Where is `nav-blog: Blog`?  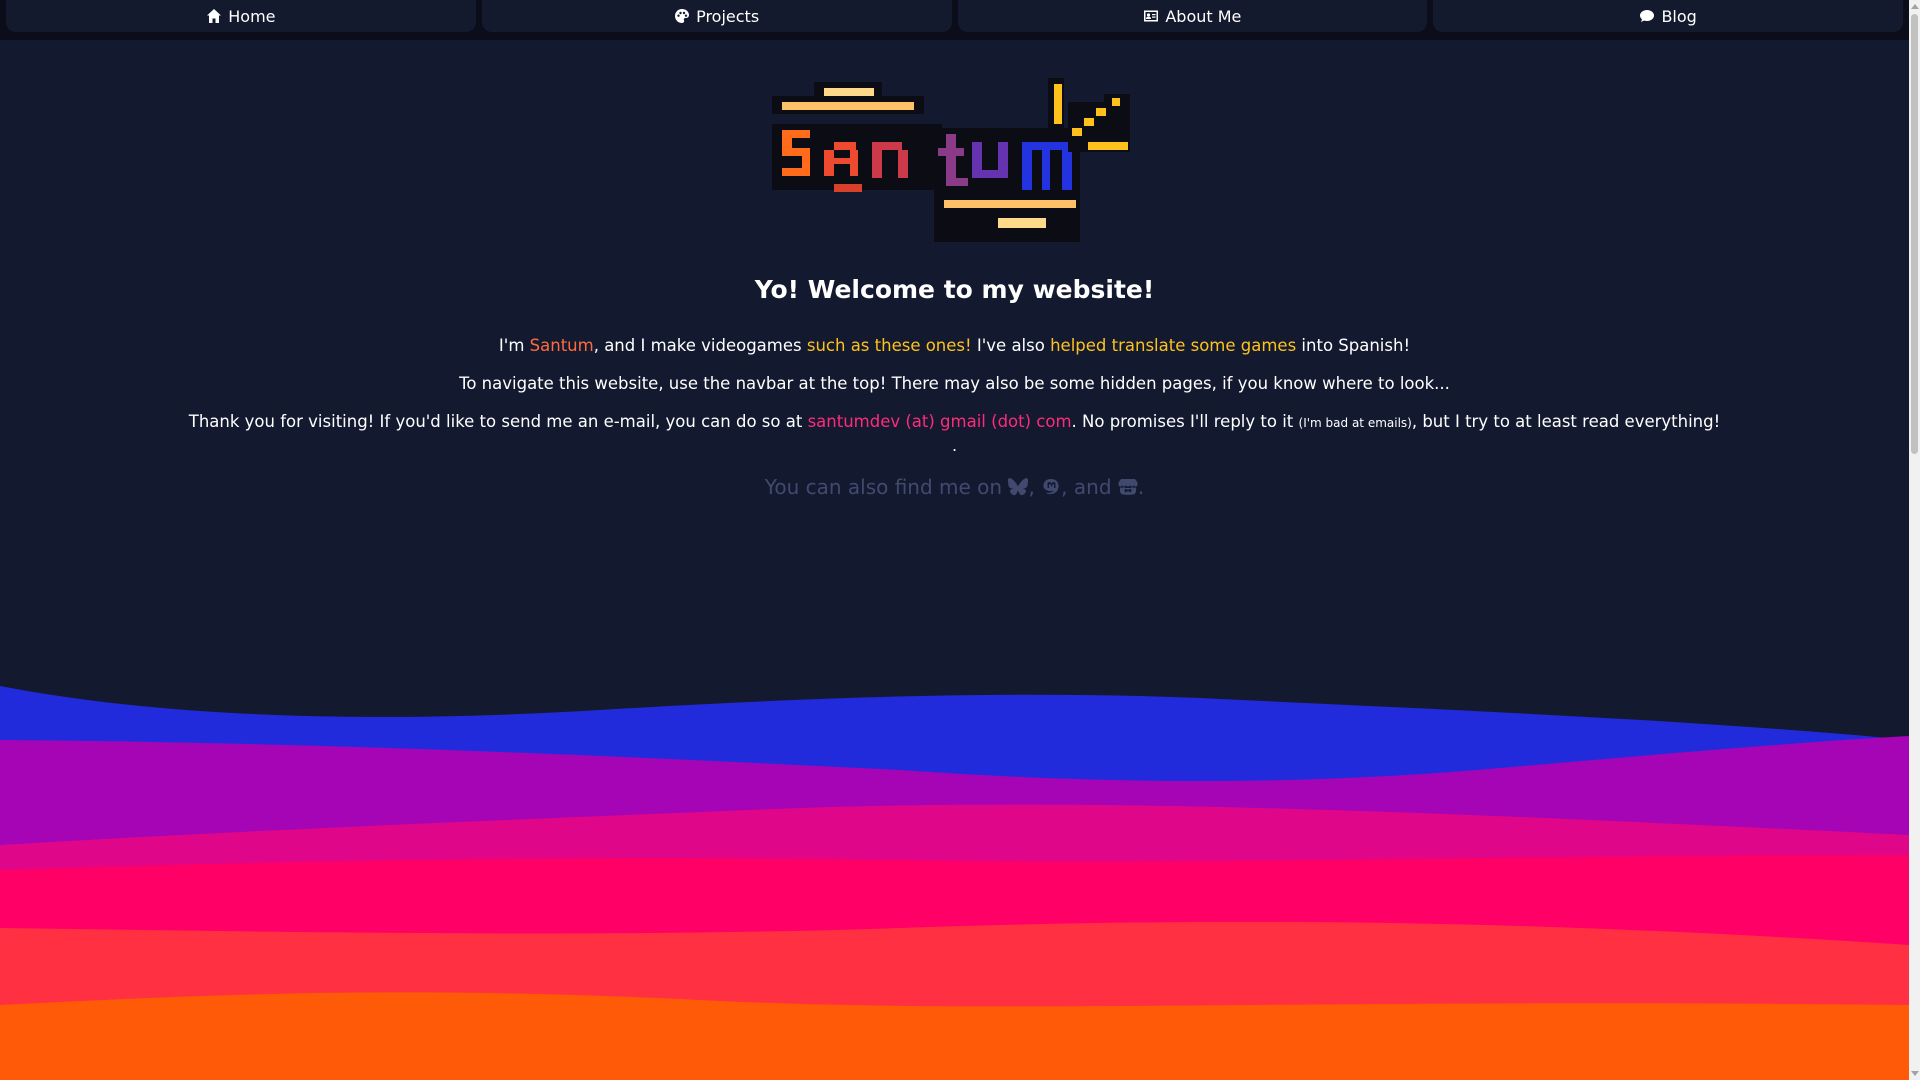 nav-blog: Blog is located at coordinates (1668, 16).